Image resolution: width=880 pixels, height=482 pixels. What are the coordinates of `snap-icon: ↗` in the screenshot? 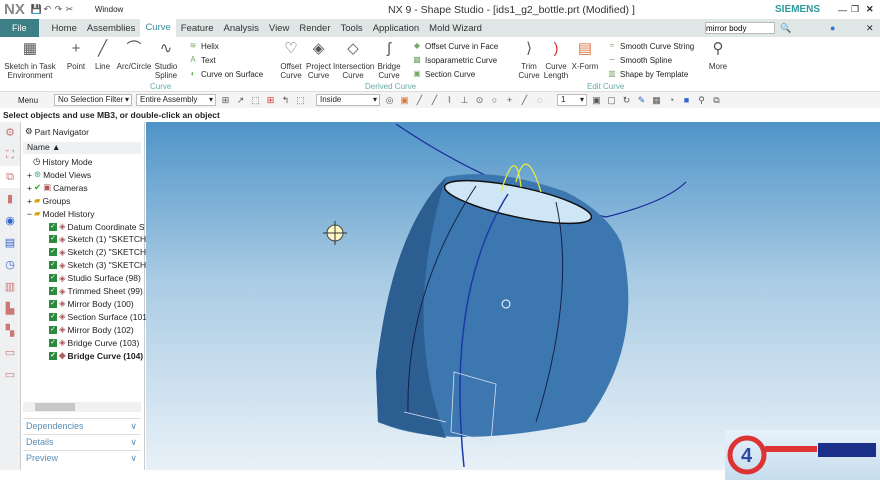 It's located at (240, 100).